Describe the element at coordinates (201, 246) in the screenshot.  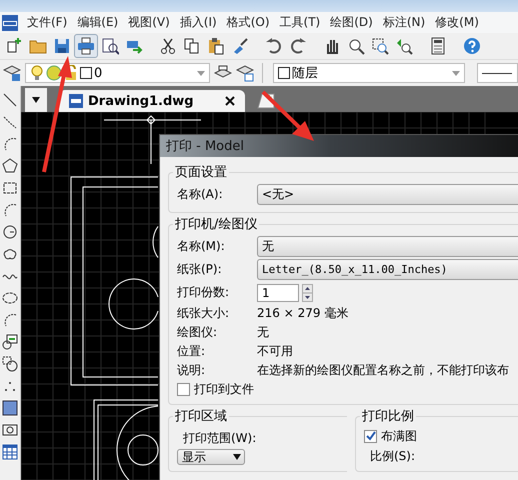
I see `field-label: 名称(M):` at that location.